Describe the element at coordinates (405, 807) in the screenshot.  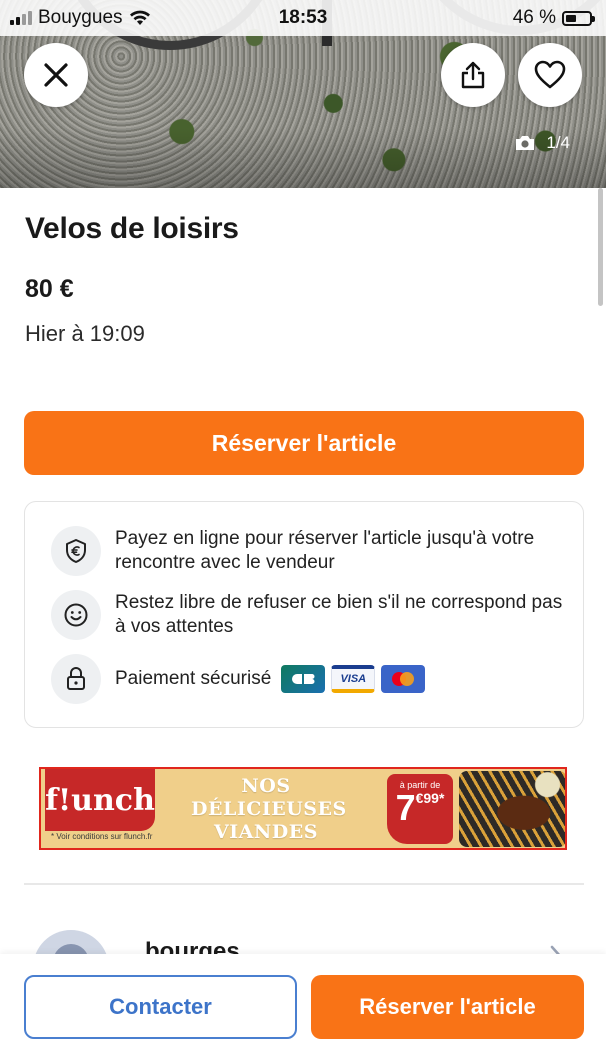
I see `ad-price-main: 7` at that location.